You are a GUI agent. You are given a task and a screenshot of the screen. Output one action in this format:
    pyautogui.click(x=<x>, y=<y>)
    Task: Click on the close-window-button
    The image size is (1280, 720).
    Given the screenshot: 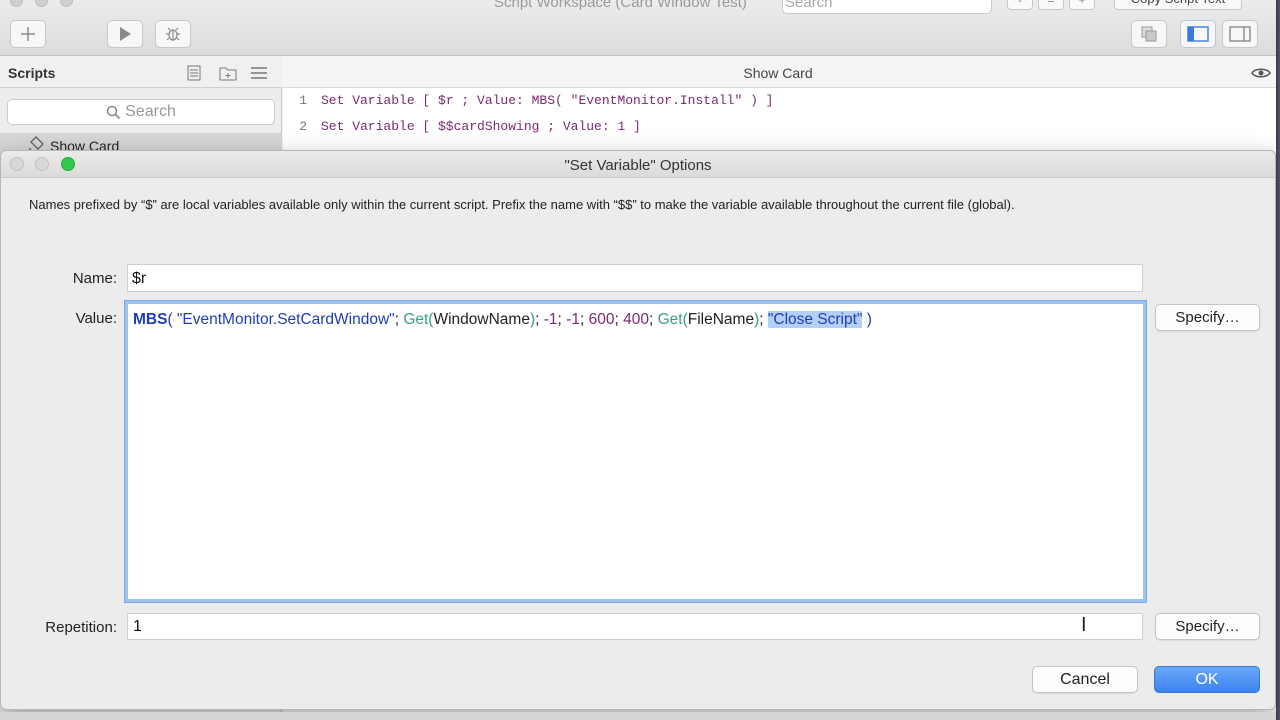 What is the action you would take?
    pyautogui.click(x=16, y=3)
    